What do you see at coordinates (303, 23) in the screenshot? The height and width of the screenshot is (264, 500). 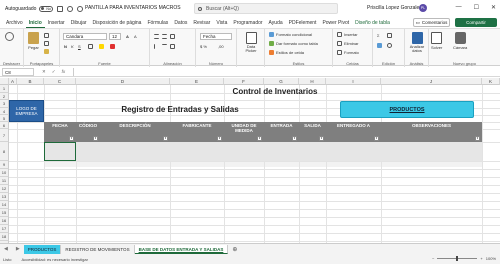 I see `tab-pdfelement: PDFelement` at bounding box center [303, 23].